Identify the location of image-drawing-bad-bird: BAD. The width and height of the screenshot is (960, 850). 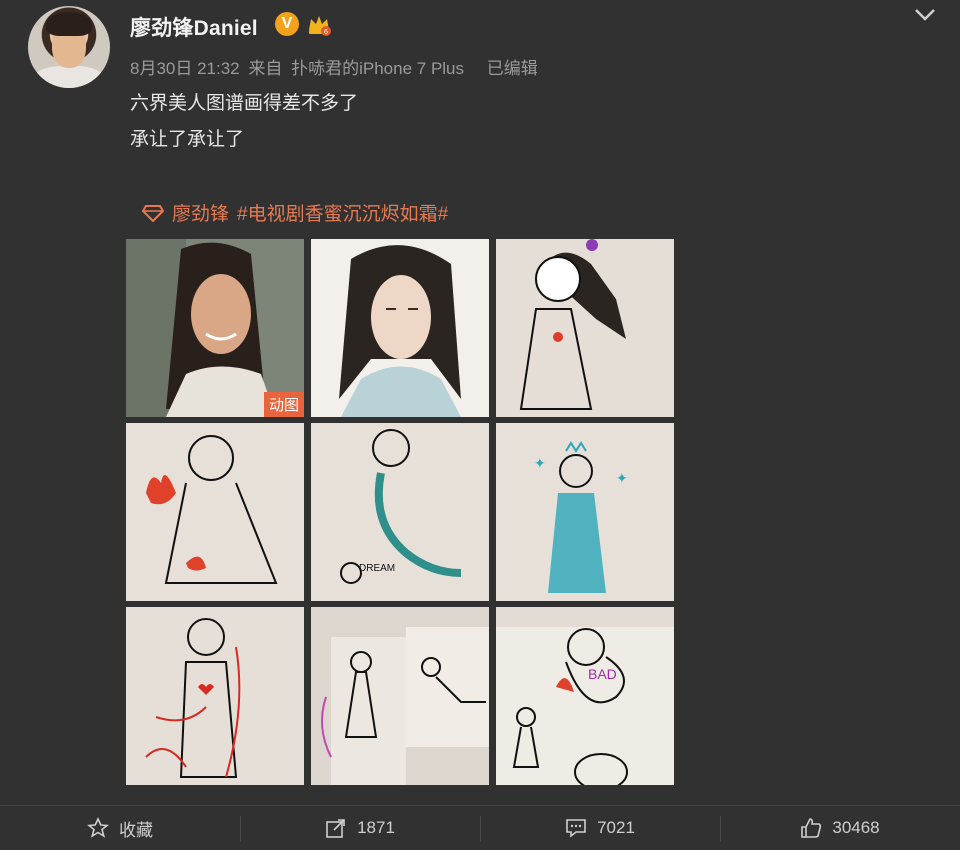
(585, 696).